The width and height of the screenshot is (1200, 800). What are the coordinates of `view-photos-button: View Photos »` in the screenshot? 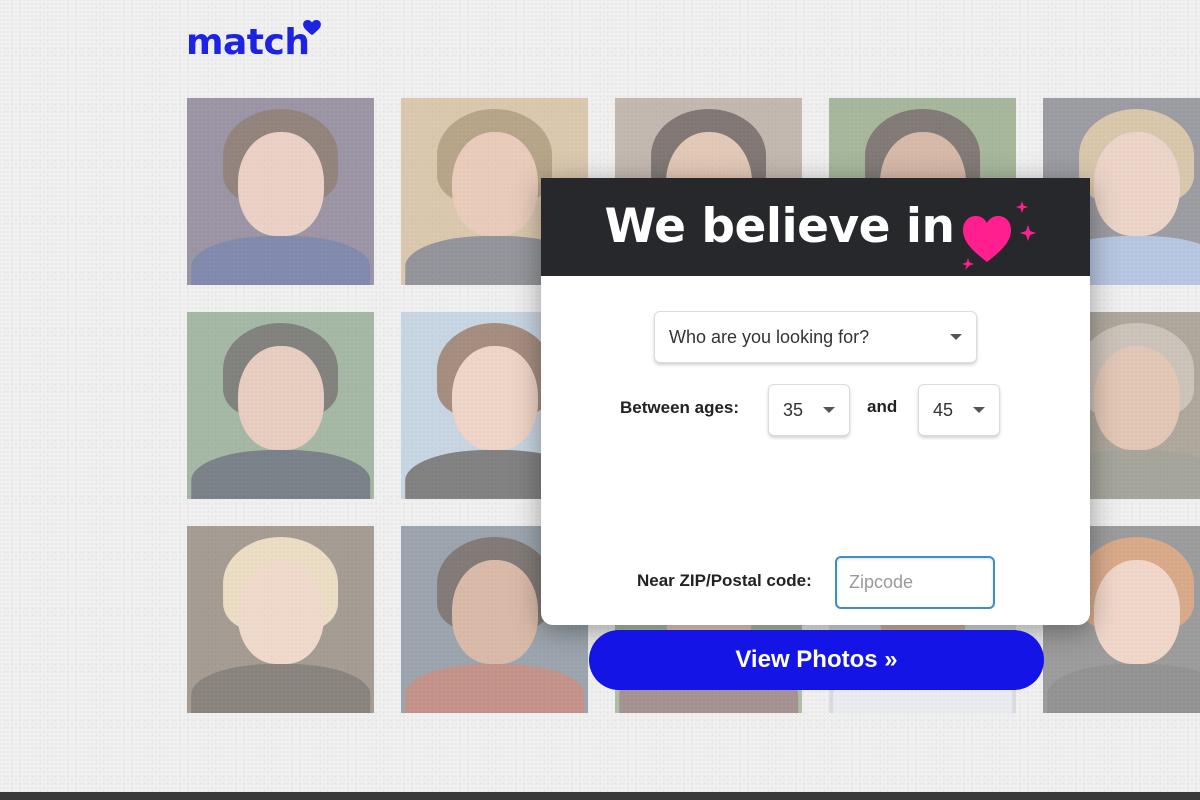 It's located at (816, 660).